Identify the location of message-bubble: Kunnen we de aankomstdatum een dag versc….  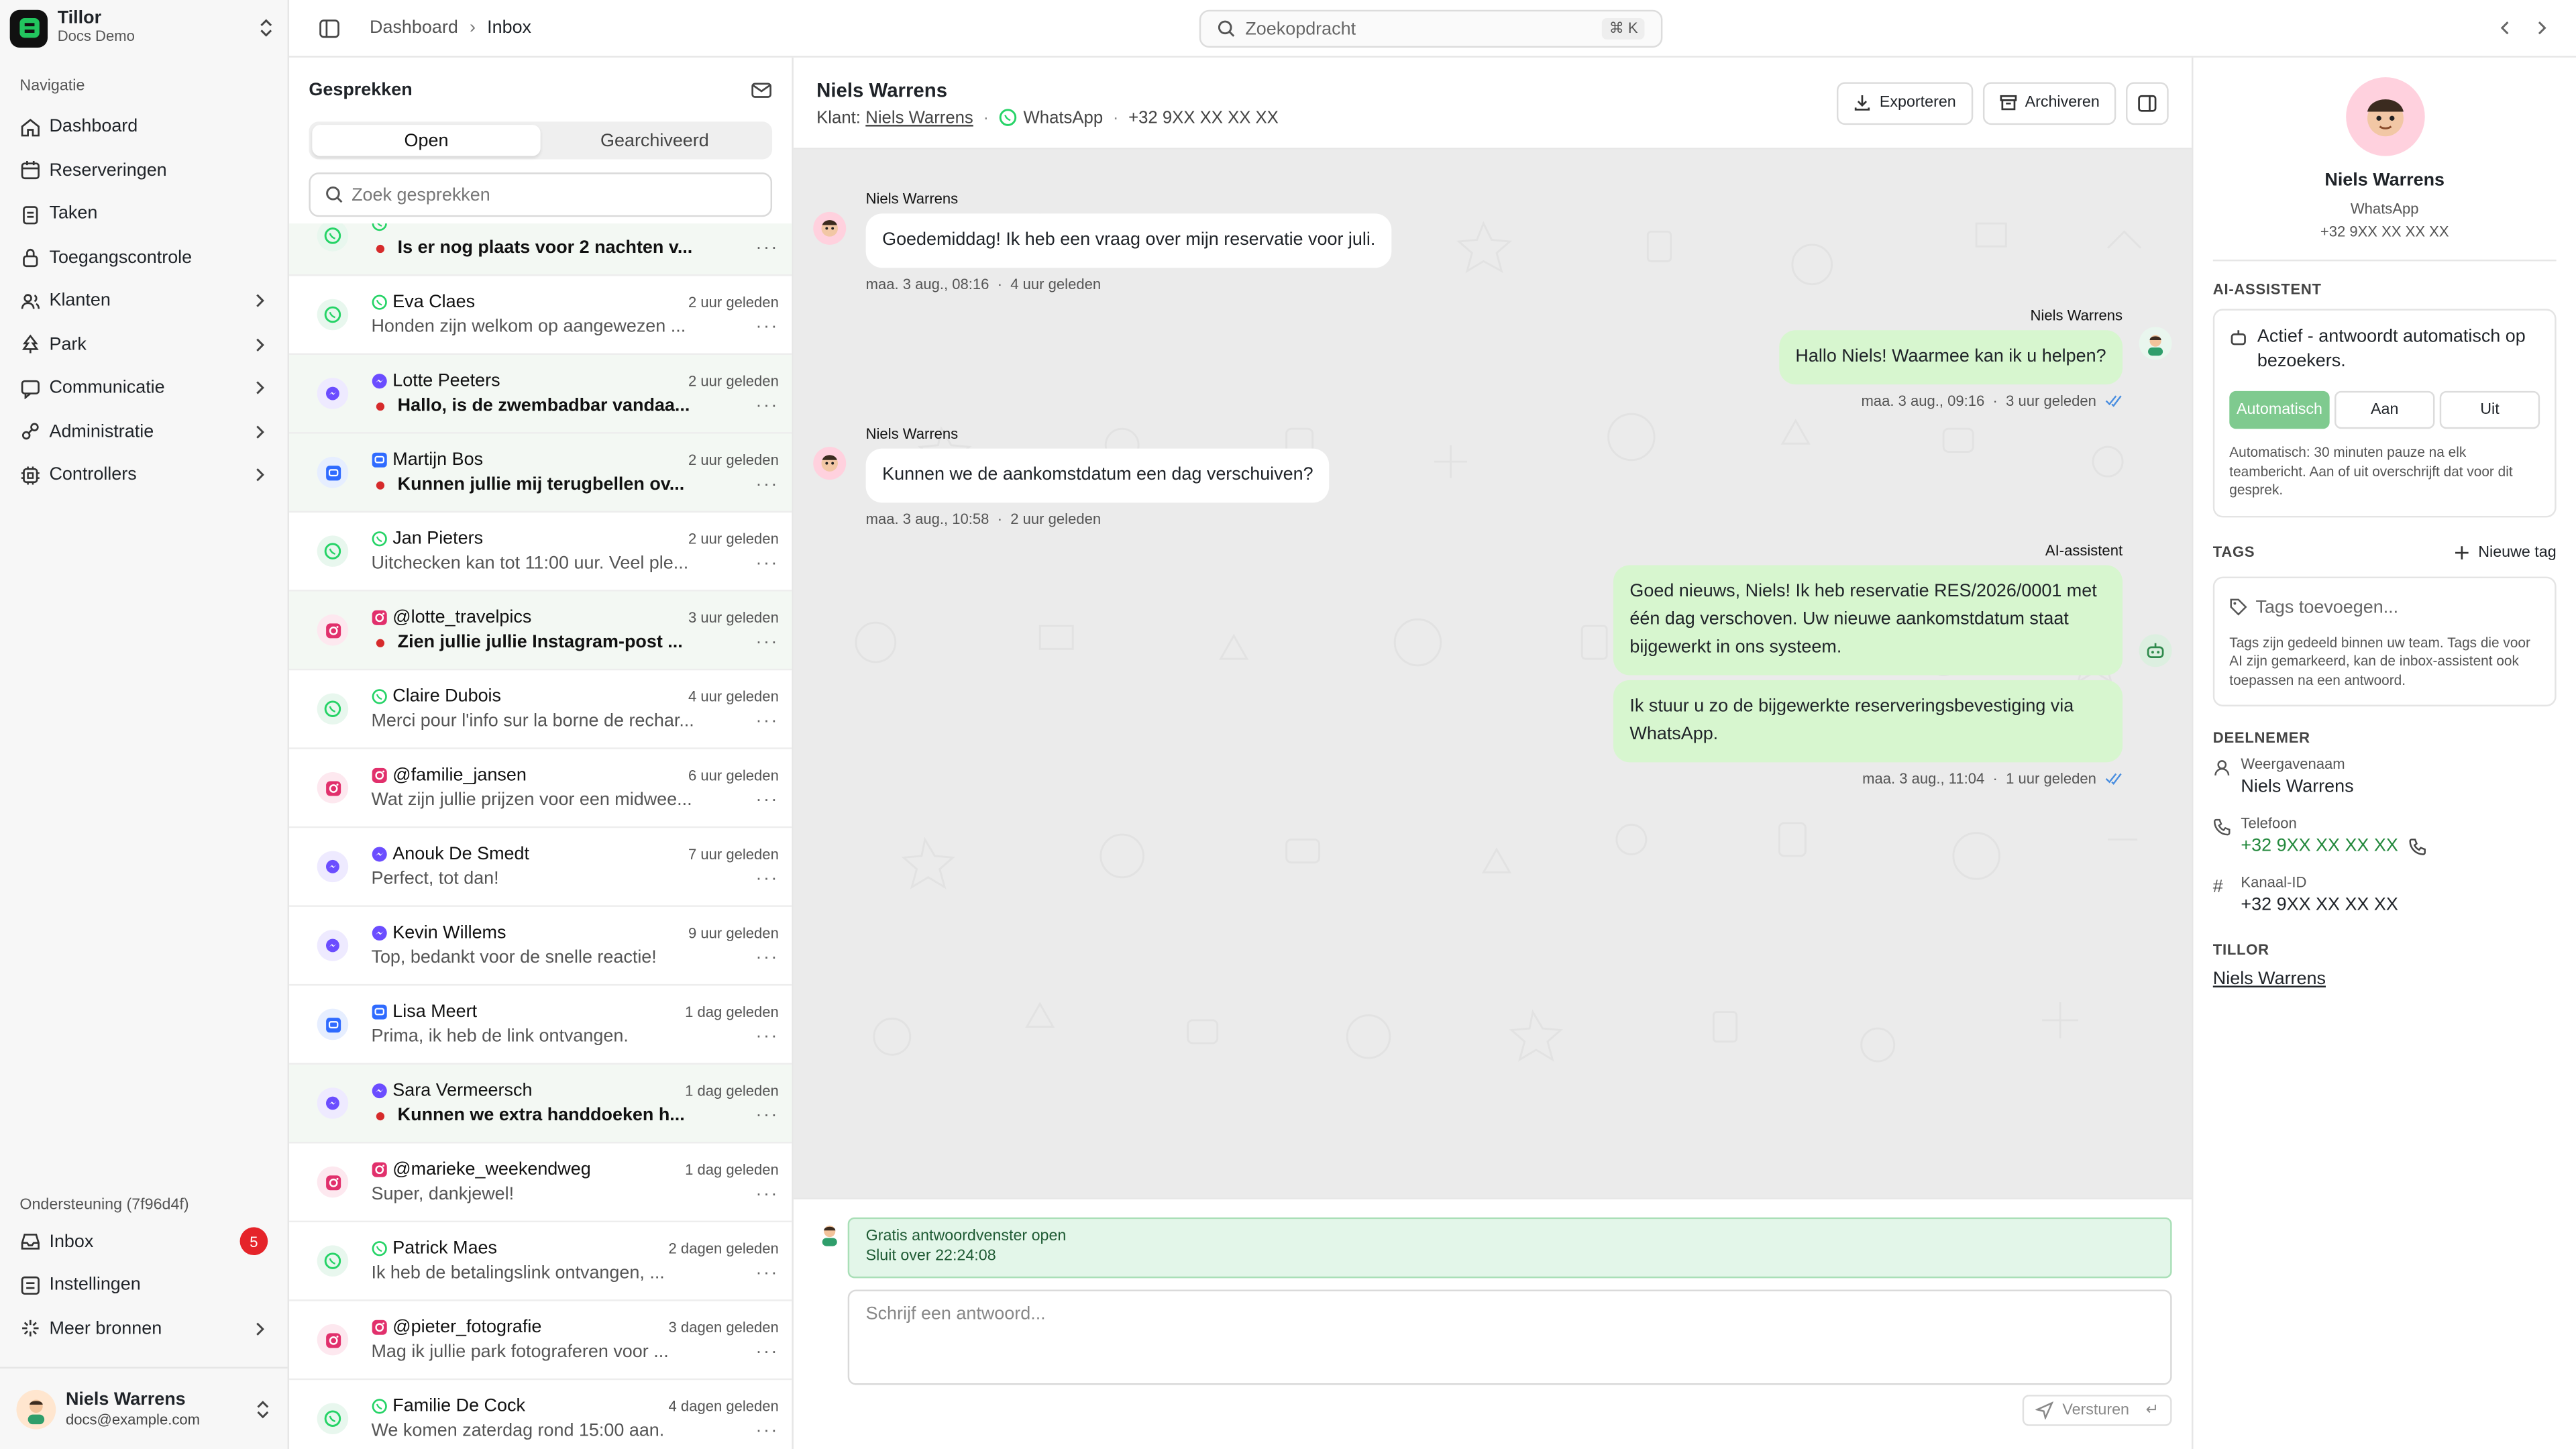
(1097, 475).